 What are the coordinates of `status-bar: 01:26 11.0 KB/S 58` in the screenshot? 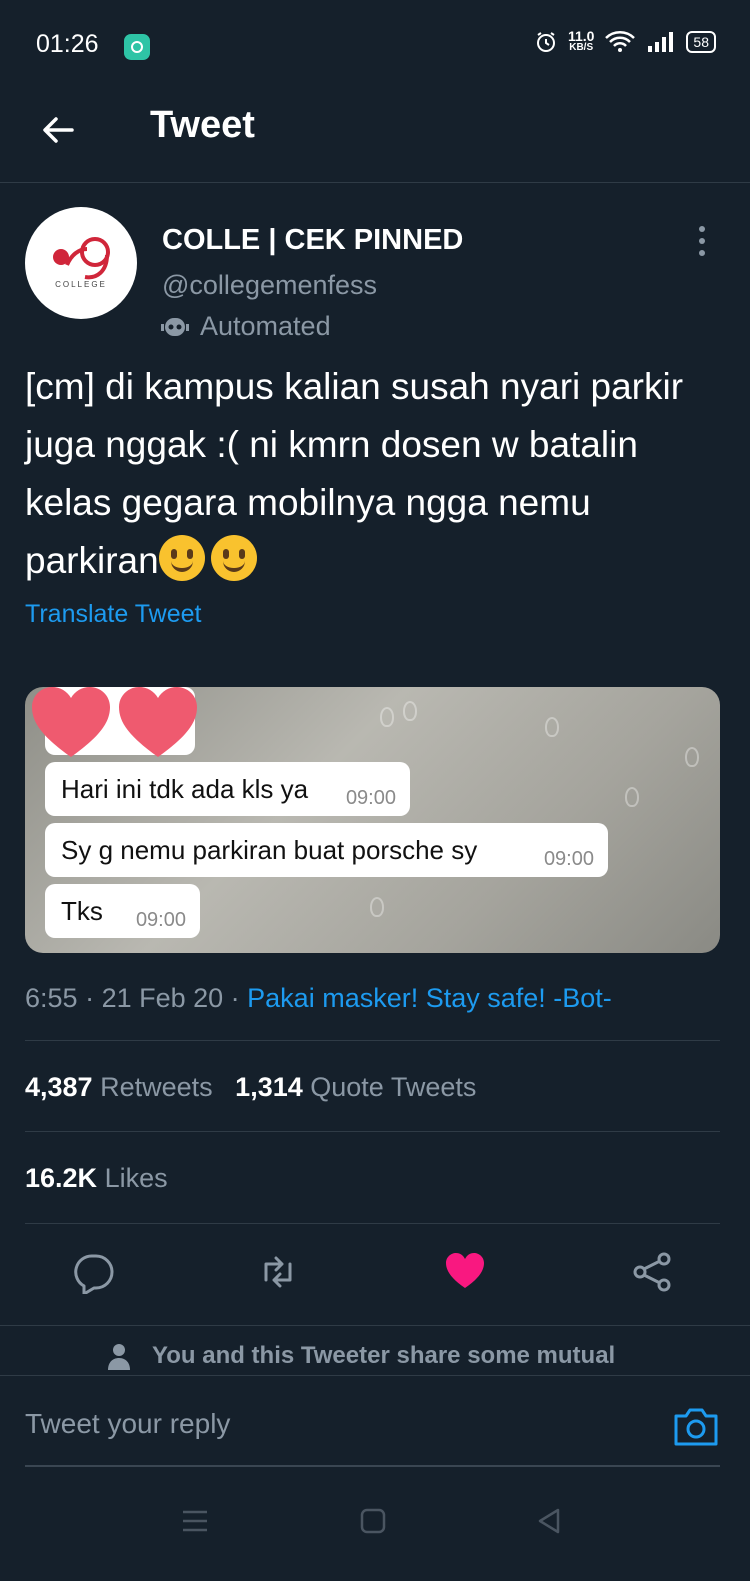 It's located at (375, 46).